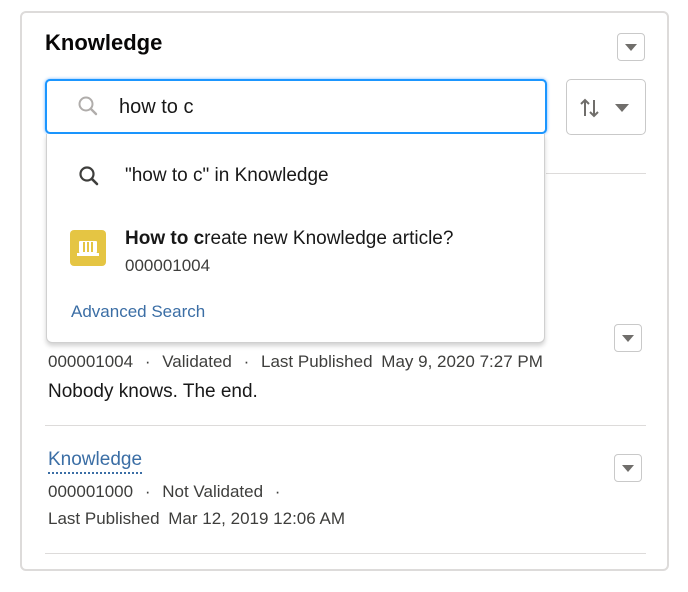 Image resolution: width=688 pixels, height=592 pixels. What do you see at coordinates (213, 491) in the screenshot?
I see `result-status: Not Validated` at bounding box center [213, 491].